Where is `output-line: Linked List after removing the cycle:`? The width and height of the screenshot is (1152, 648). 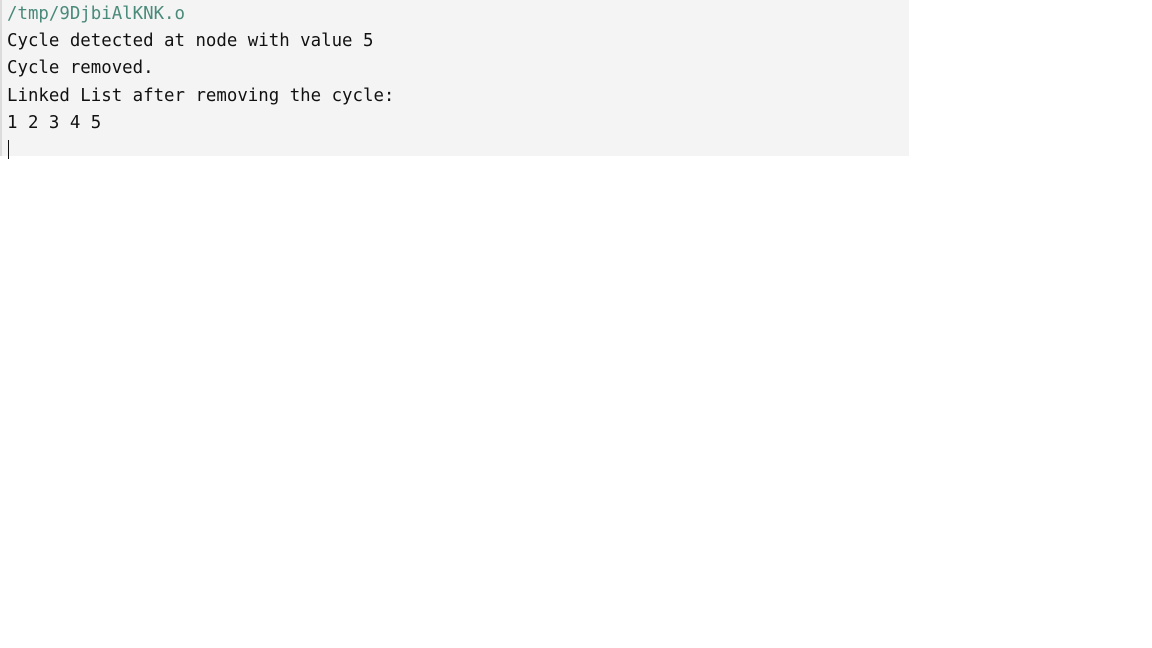
output-line: Linked List after removing the cycle: is located at coordinates (201, 95).